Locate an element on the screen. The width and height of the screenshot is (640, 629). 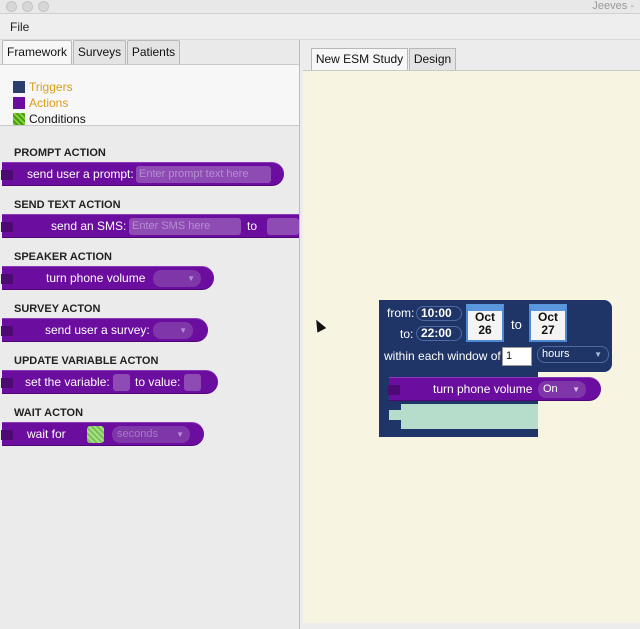
tab-surveys: Surveys is located at coordinates (99, 52).